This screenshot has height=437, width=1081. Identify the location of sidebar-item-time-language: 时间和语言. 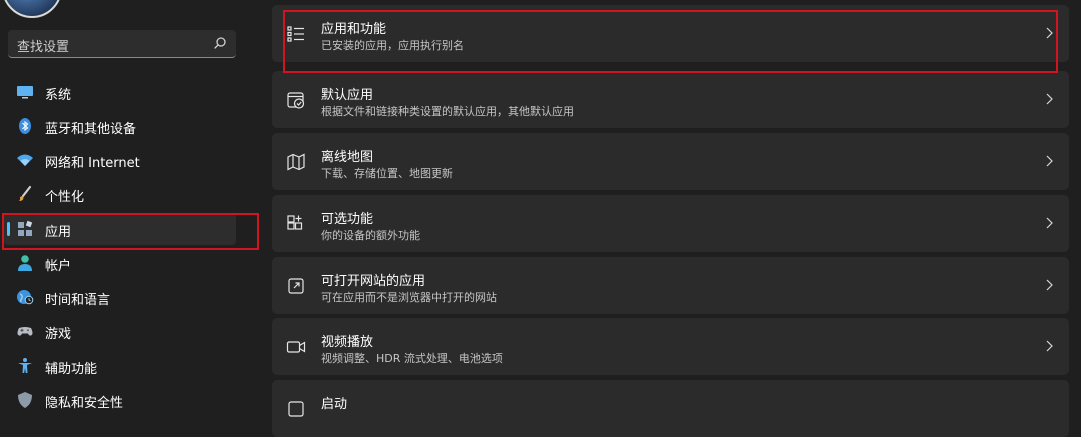
(120, 297).